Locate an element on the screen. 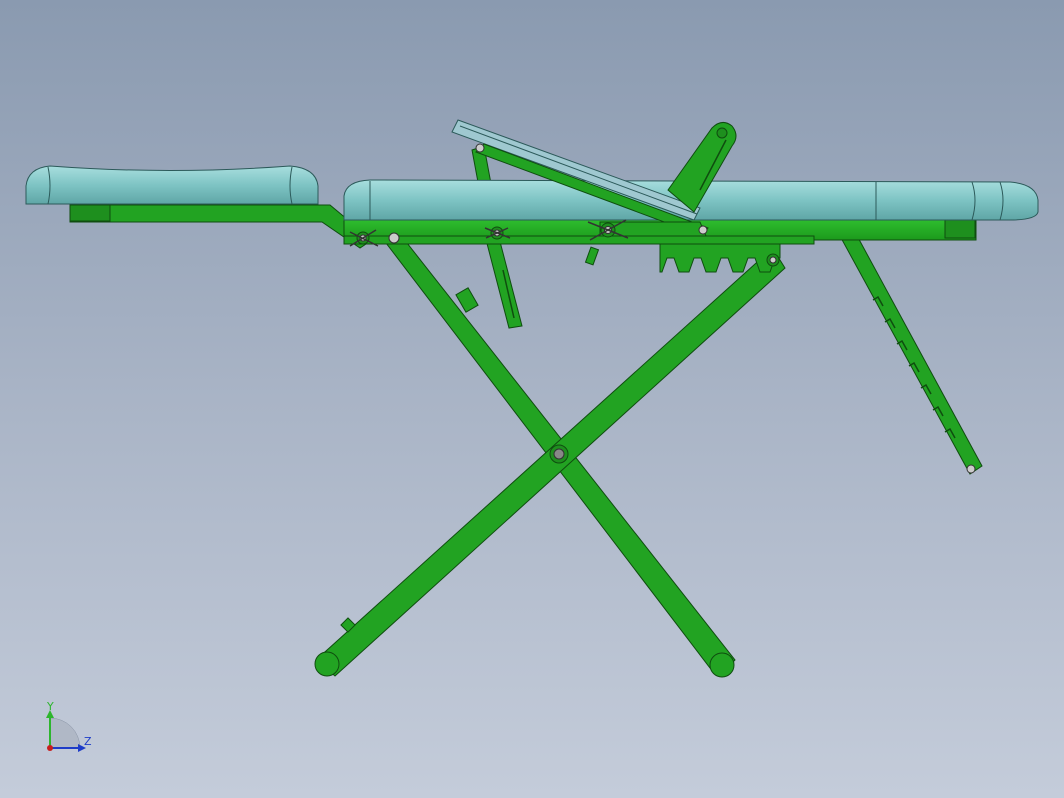 The image size is (1064, 798). latch-block is located at coordinates (467, 300).